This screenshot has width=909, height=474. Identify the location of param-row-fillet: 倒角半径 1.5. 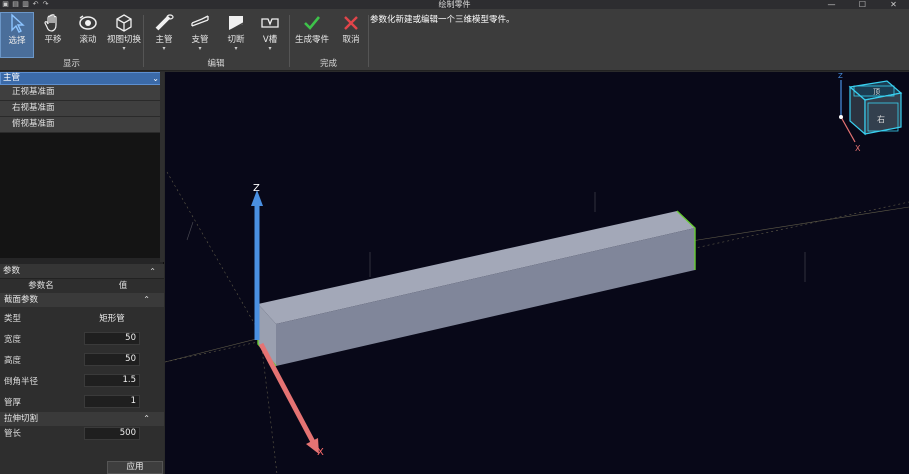
(82, 380).